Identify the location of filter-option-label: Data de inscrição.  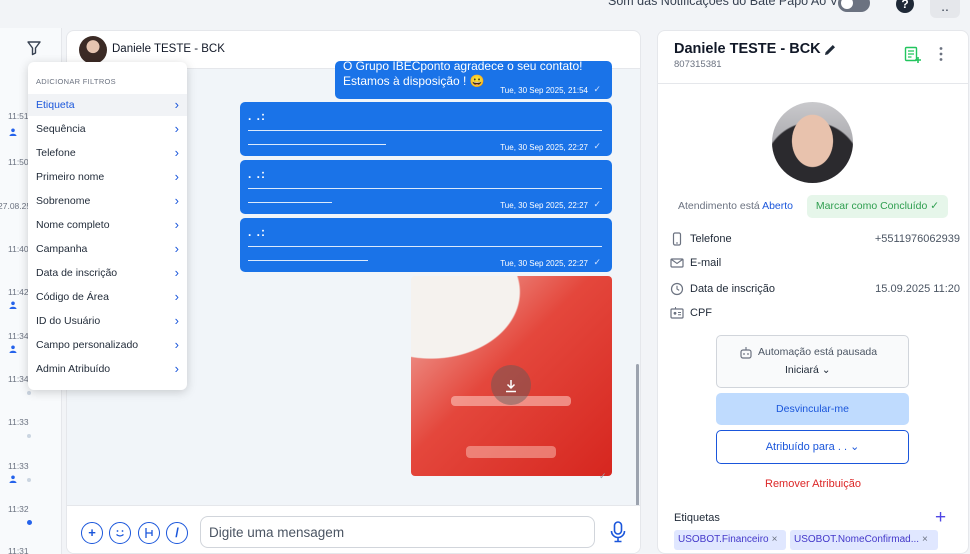
(77, 273).